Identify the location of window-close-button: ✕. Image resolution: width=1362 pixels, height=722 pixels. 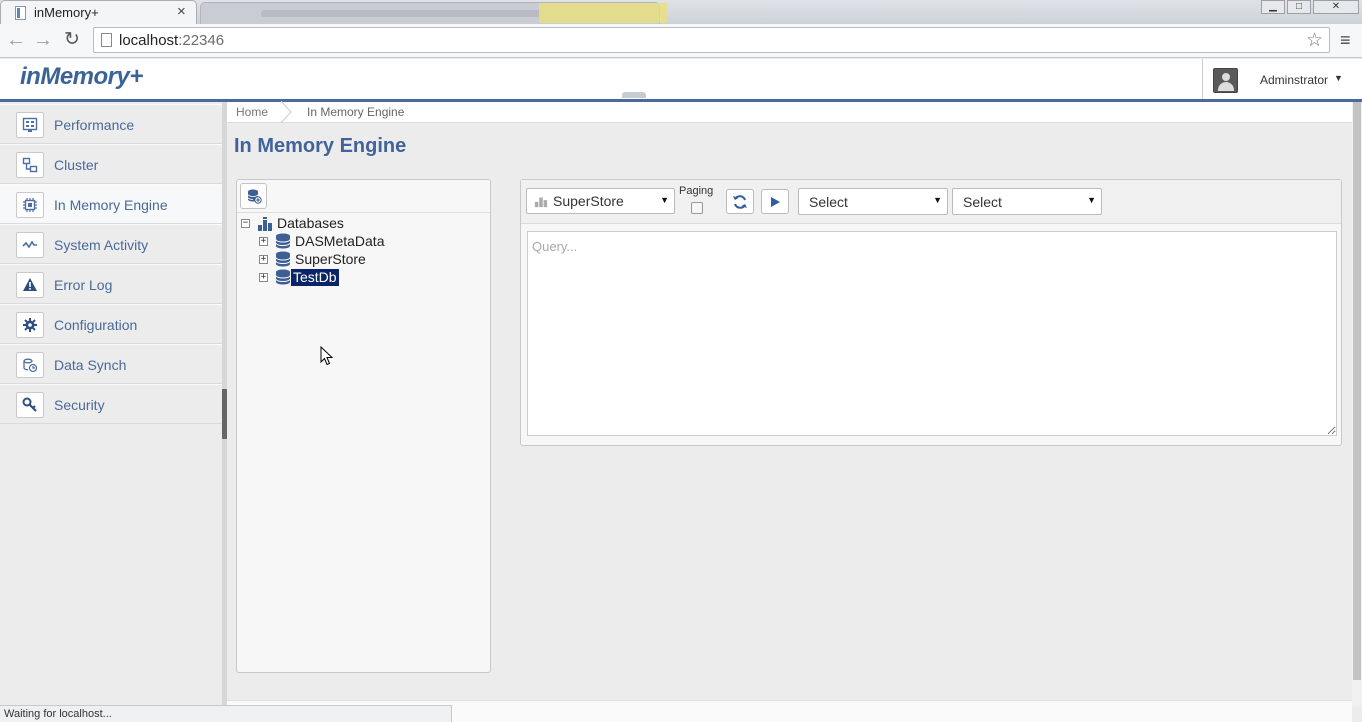
(1336, 7).